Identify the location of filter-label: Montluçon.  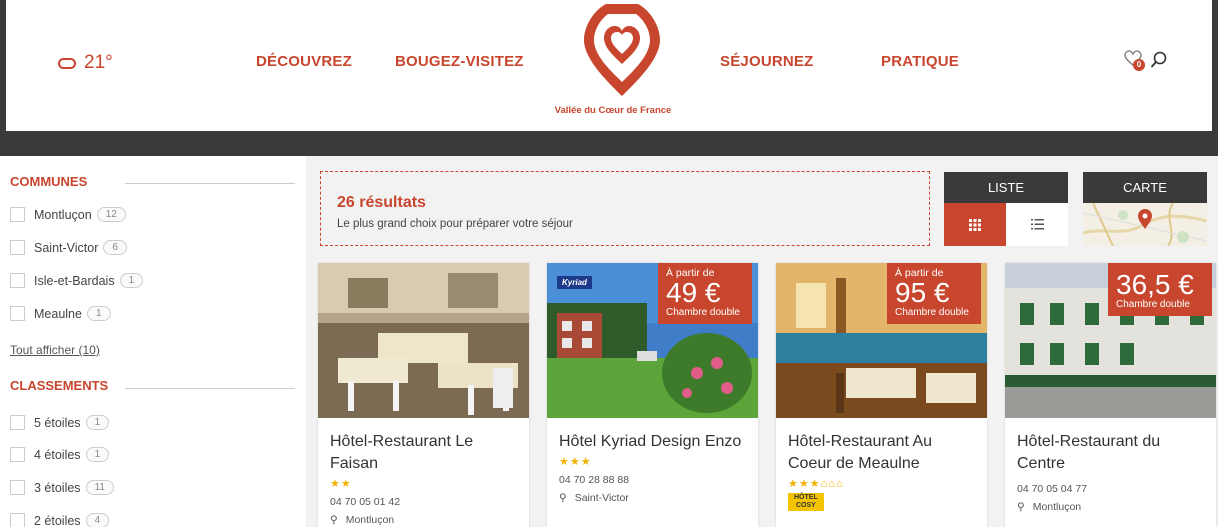
(63, 214).